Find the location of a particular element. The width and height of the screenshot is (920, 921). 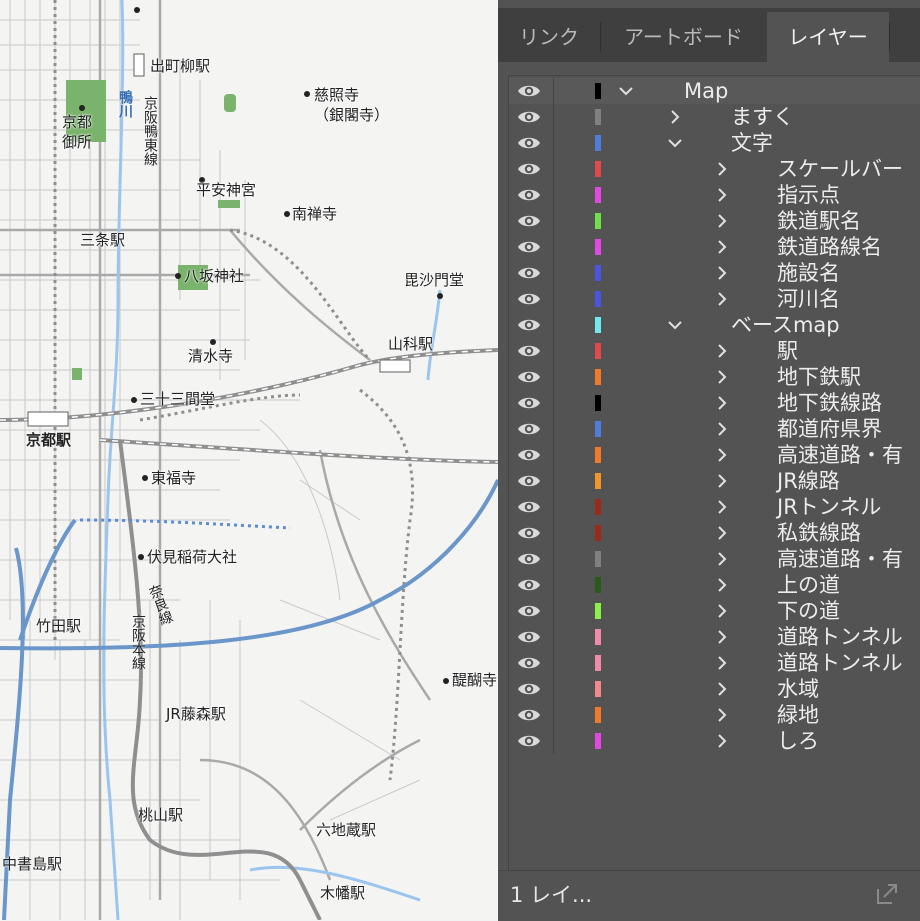

layer-row: スケールバー is located at coordinates (714, 169).